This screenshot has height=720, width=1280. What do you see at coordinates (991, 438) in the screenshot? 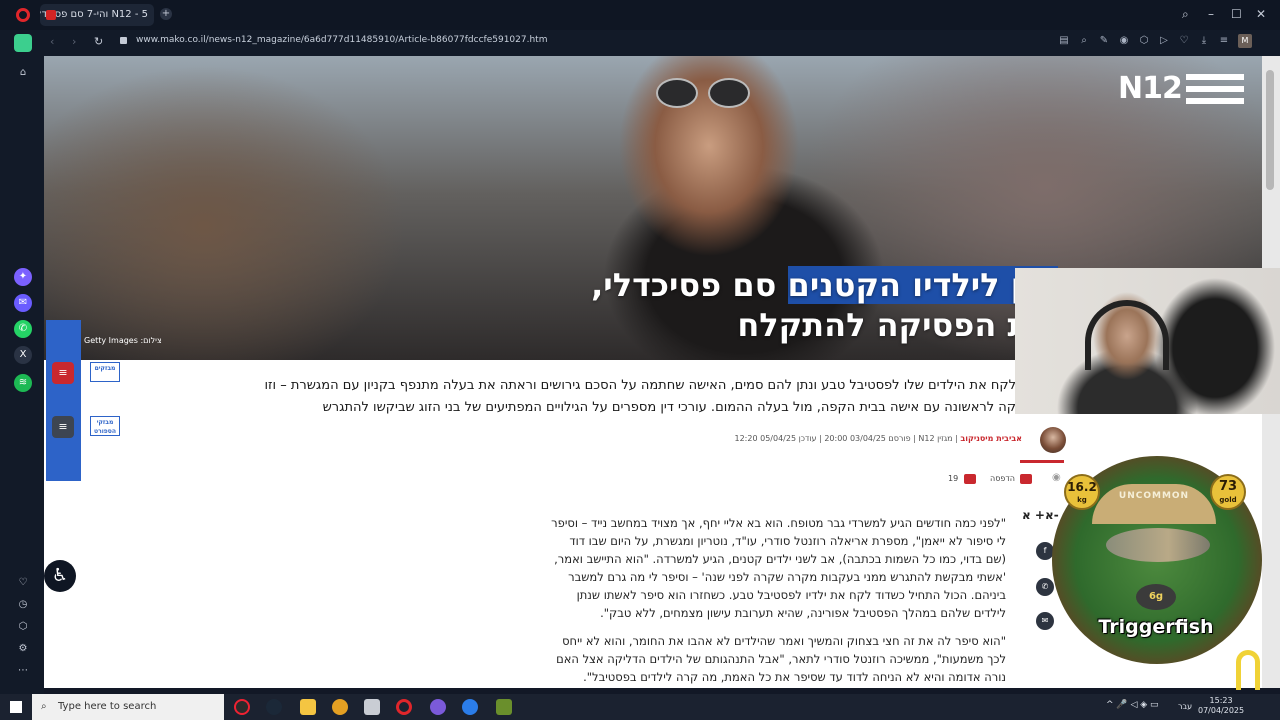
I see `author-name: אביבית מיסניקוב` at bounding box center [991, 438].